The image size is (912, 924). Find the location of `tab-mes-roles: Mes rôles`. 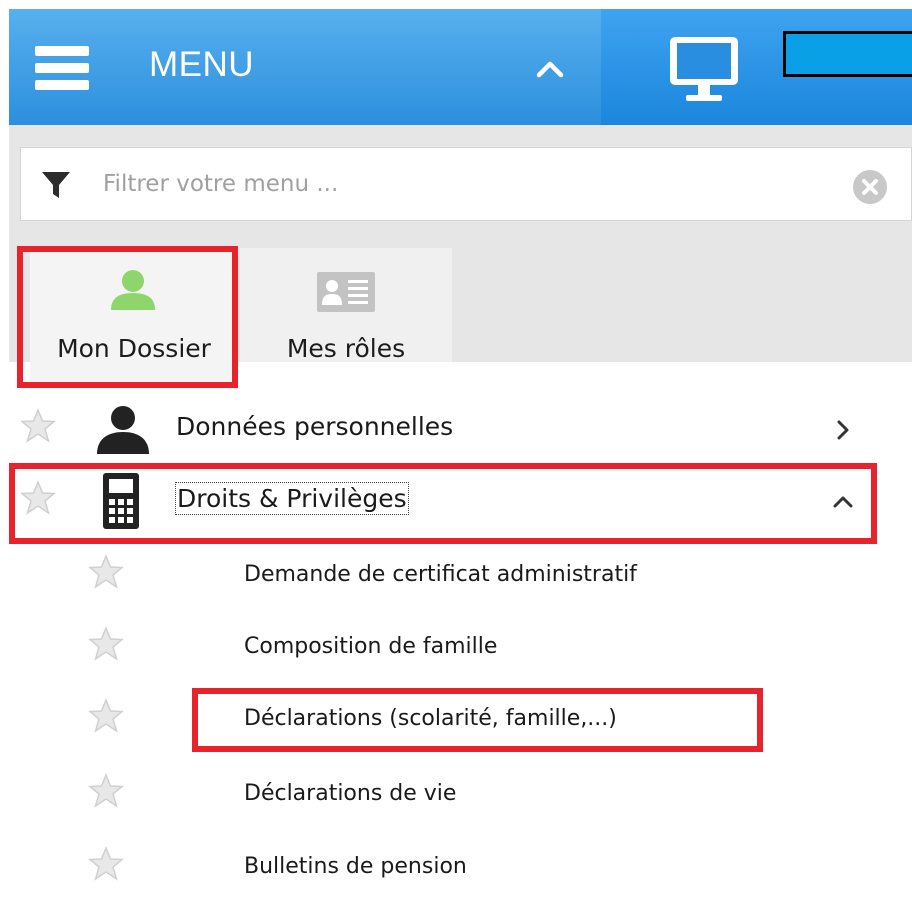

tab-mes-roles: Mes rôles is located at coordinates (346, 305).